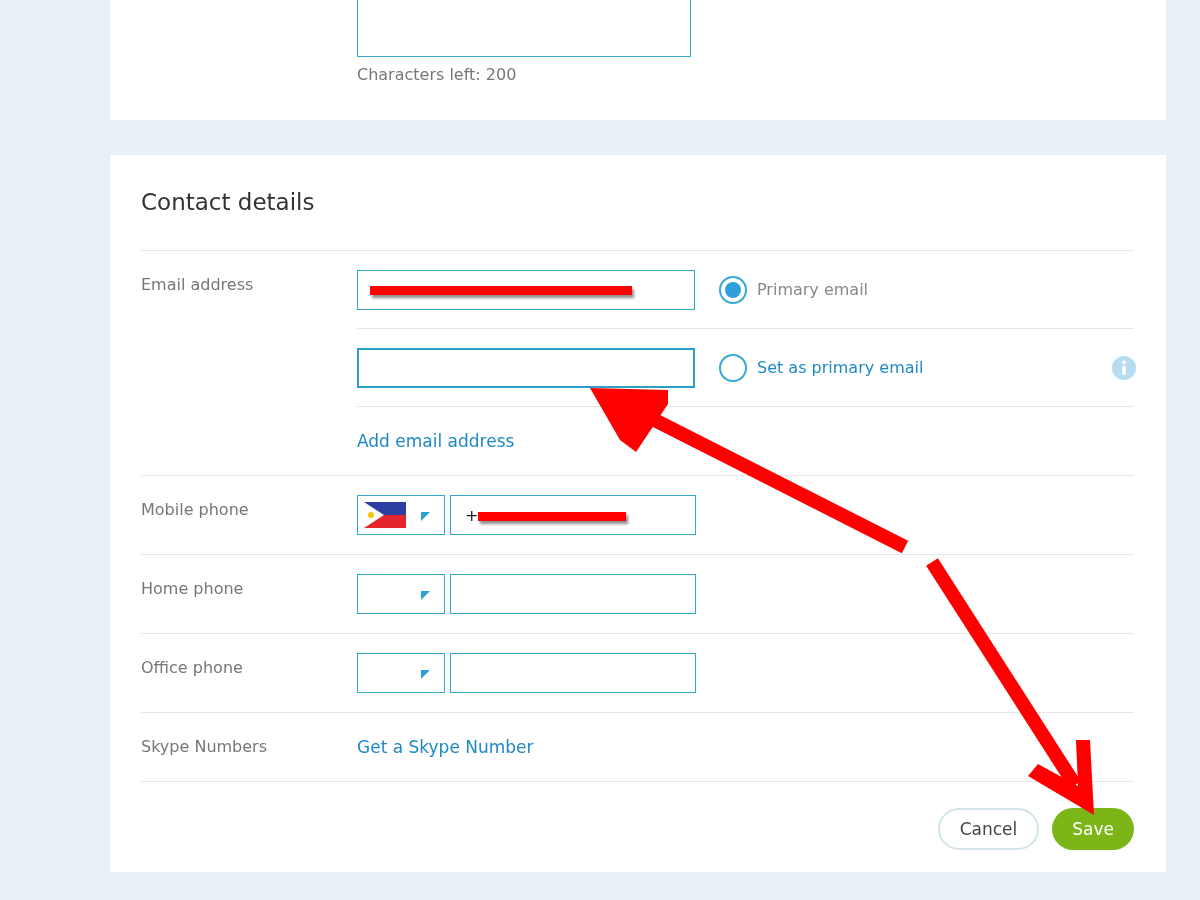 The width and height of the screenshot is (1200, 900). Describe the element at coordinates (1124, 367) in the screenshot. I see `info-icon` at that location.